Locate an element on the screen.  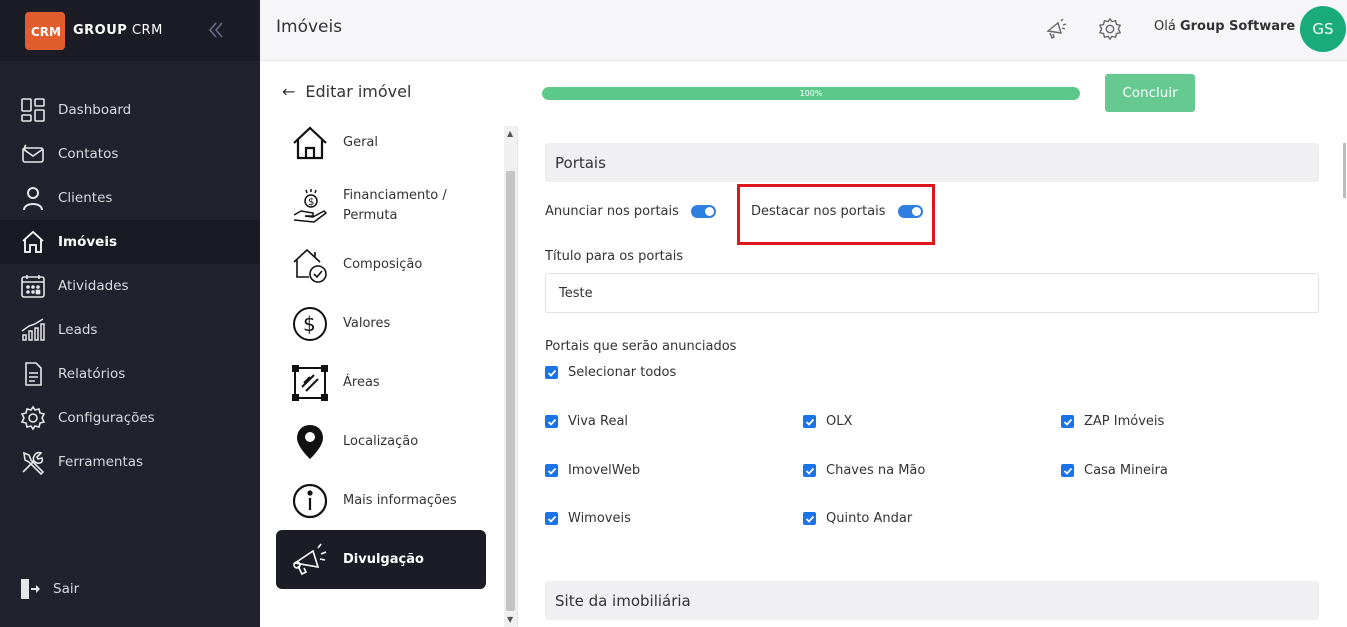
select-all-checkbox: Selecionar todos is located at coordinates (610, 372).